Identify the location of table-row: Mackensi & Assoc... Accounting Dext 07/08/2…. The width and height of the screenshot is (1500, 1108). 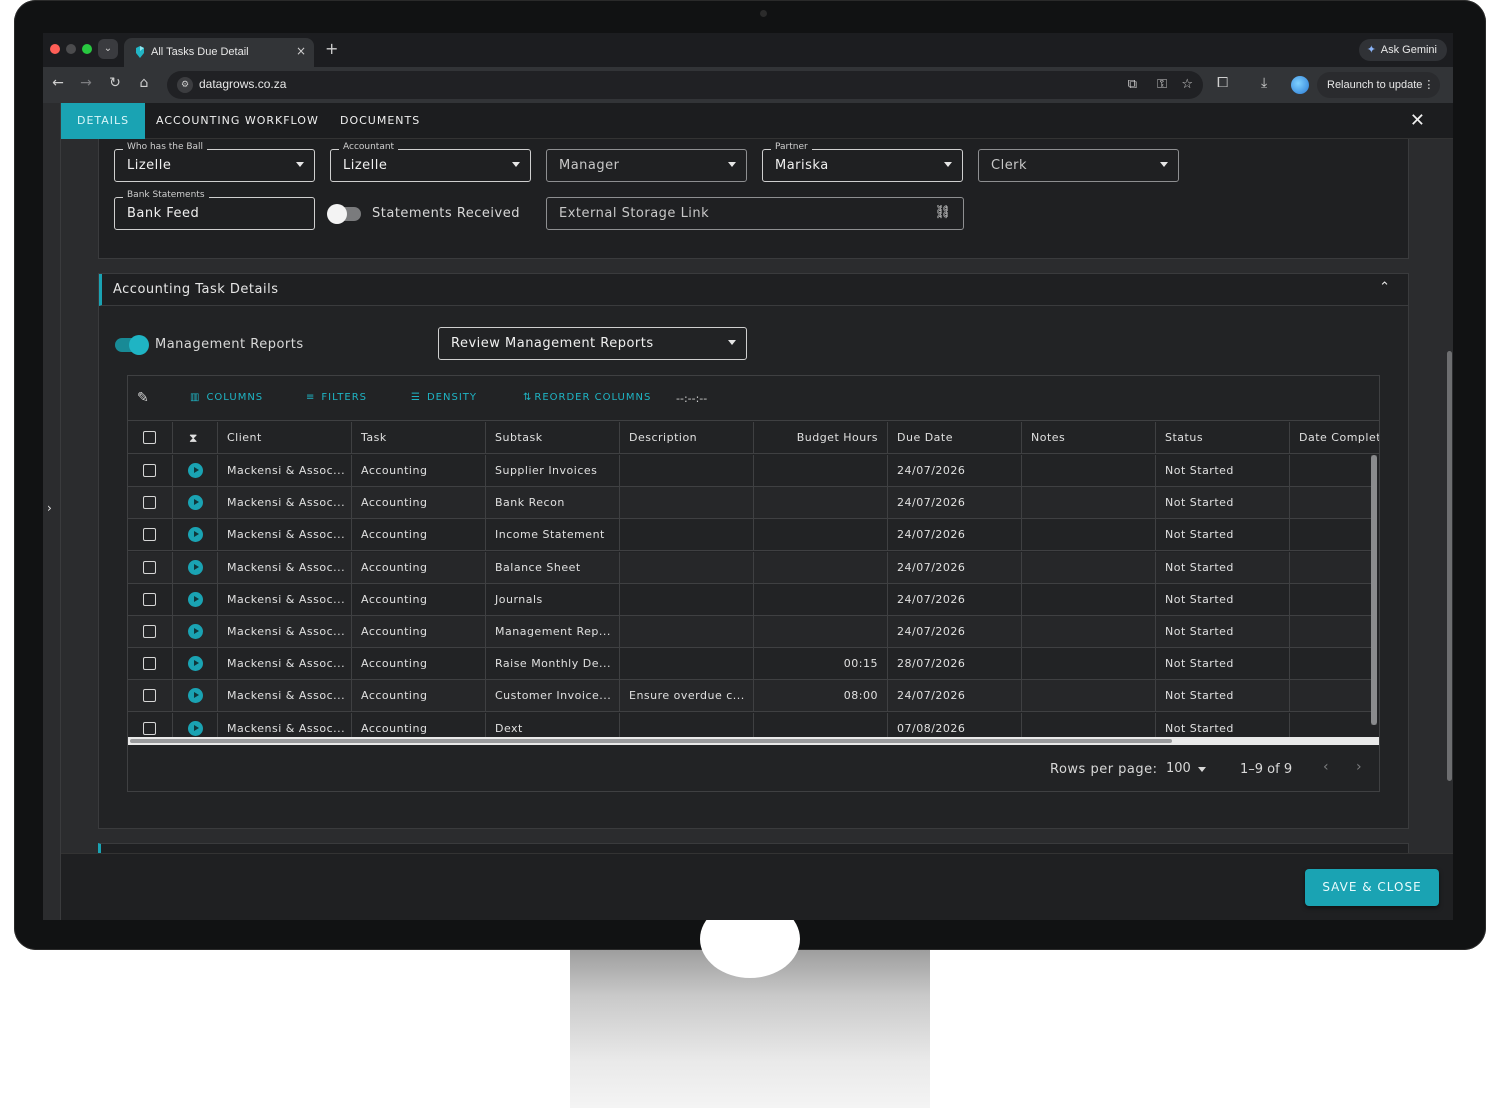
(750, 724).